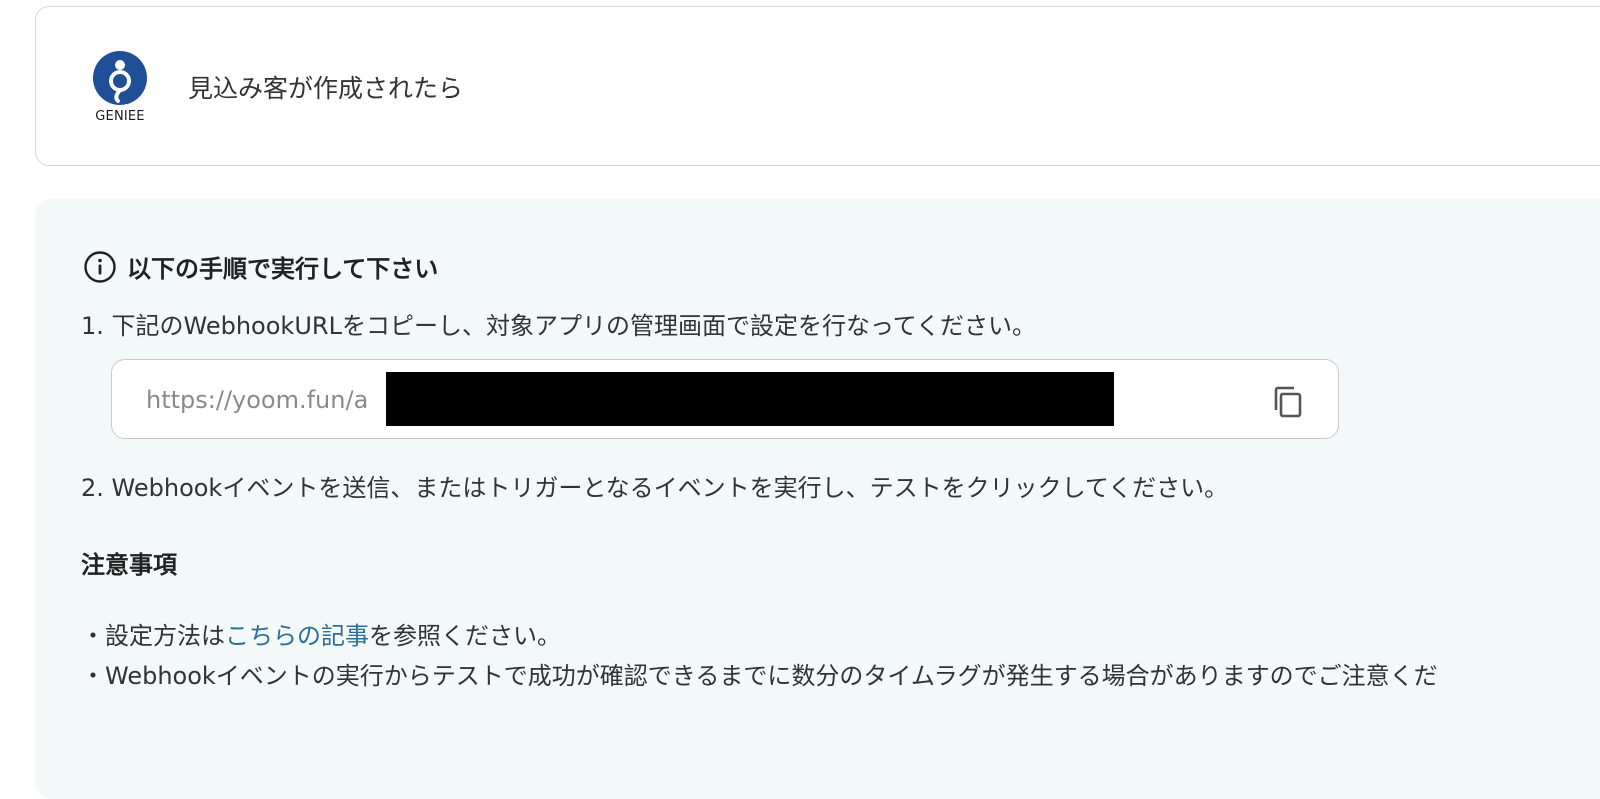  Describe the element at coordinates (750, 399) in the screenshot. I see `redacted-url-block` at that location.